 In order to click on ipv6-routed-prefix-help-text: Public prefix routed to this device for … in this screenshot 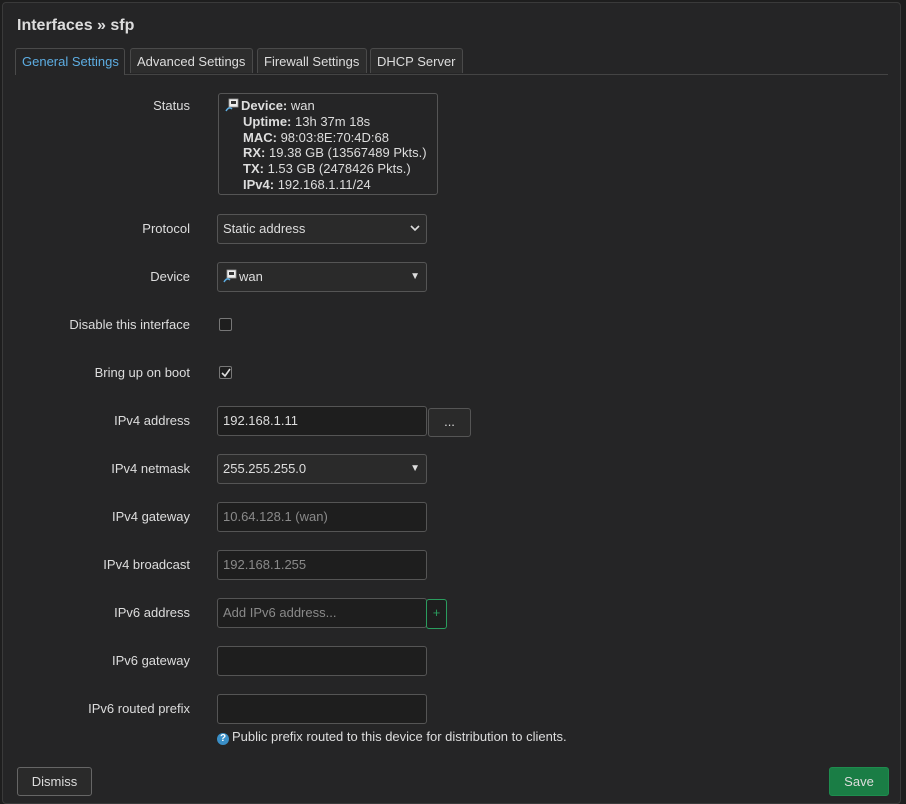, I will do `click(399, 736)`.